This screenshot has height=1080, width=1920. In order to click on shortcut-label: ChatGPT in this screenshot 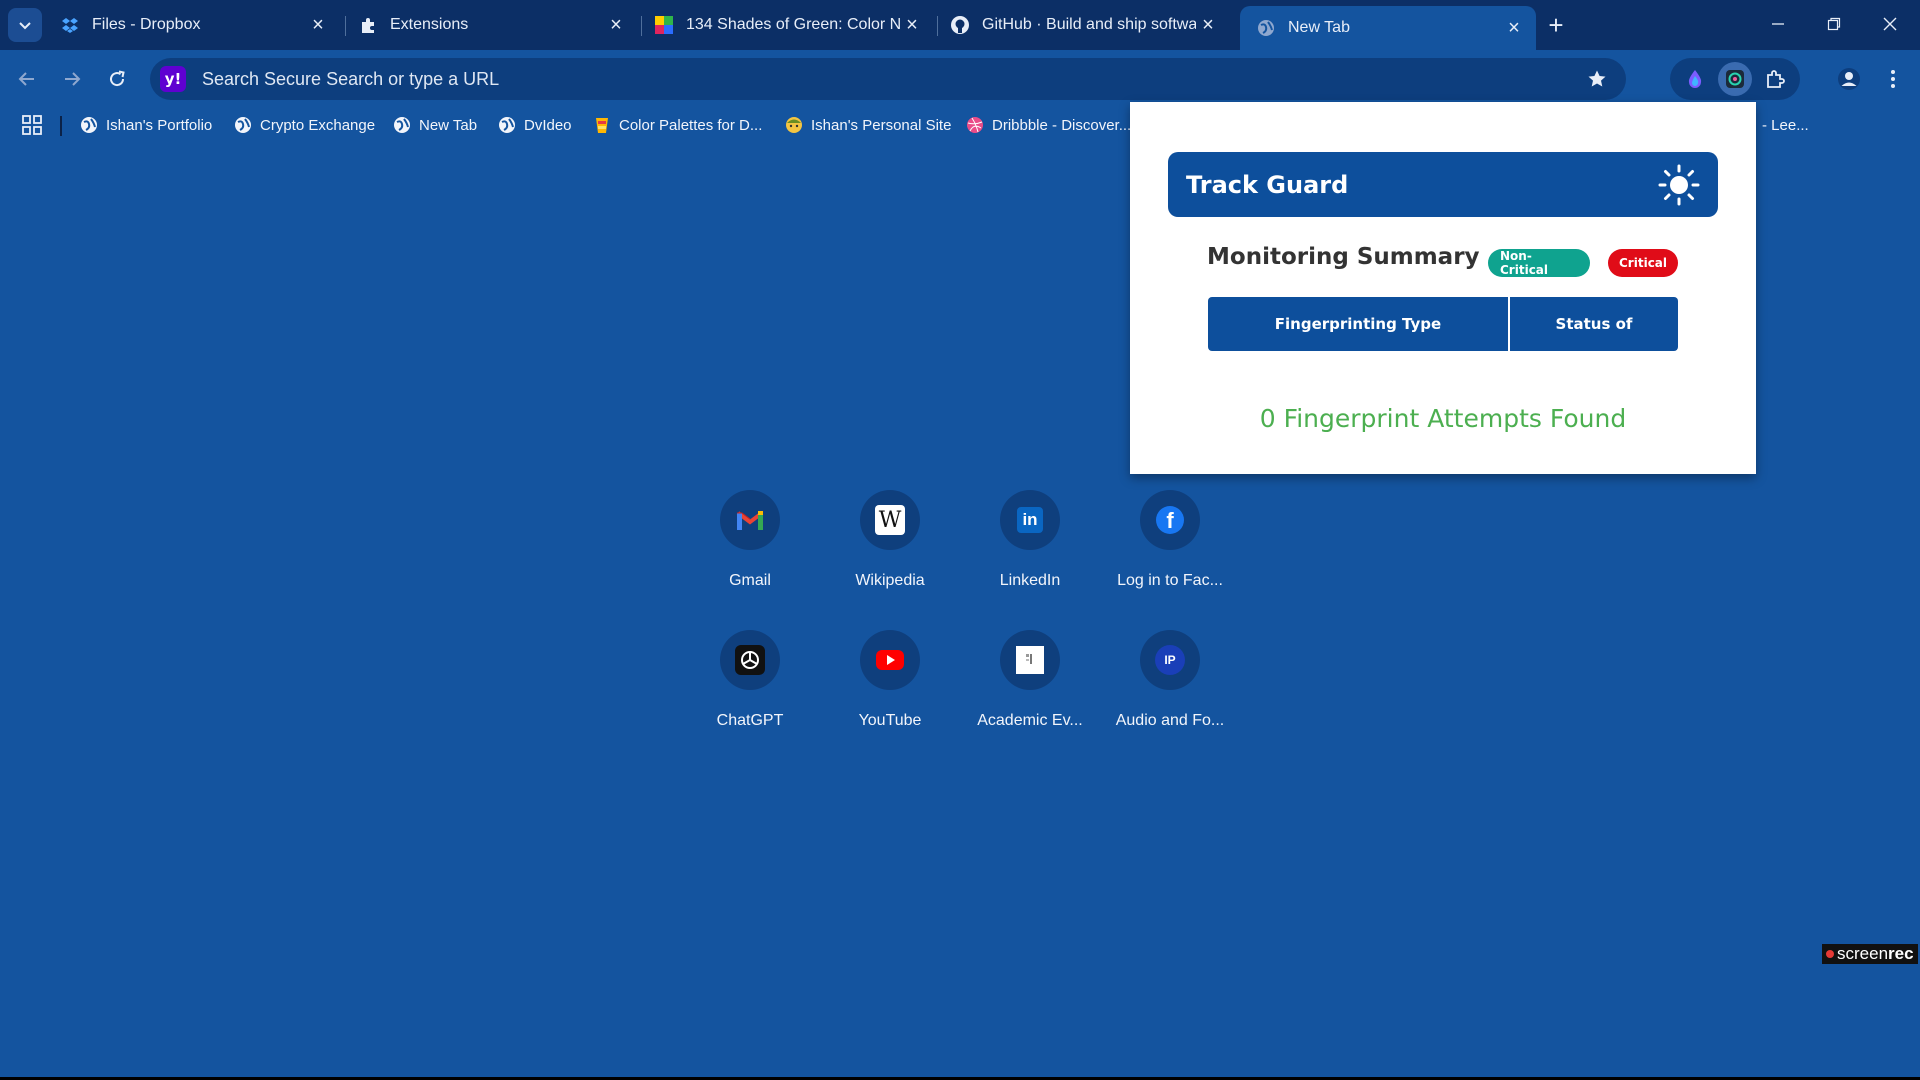, I will do `click(750, 720)`.